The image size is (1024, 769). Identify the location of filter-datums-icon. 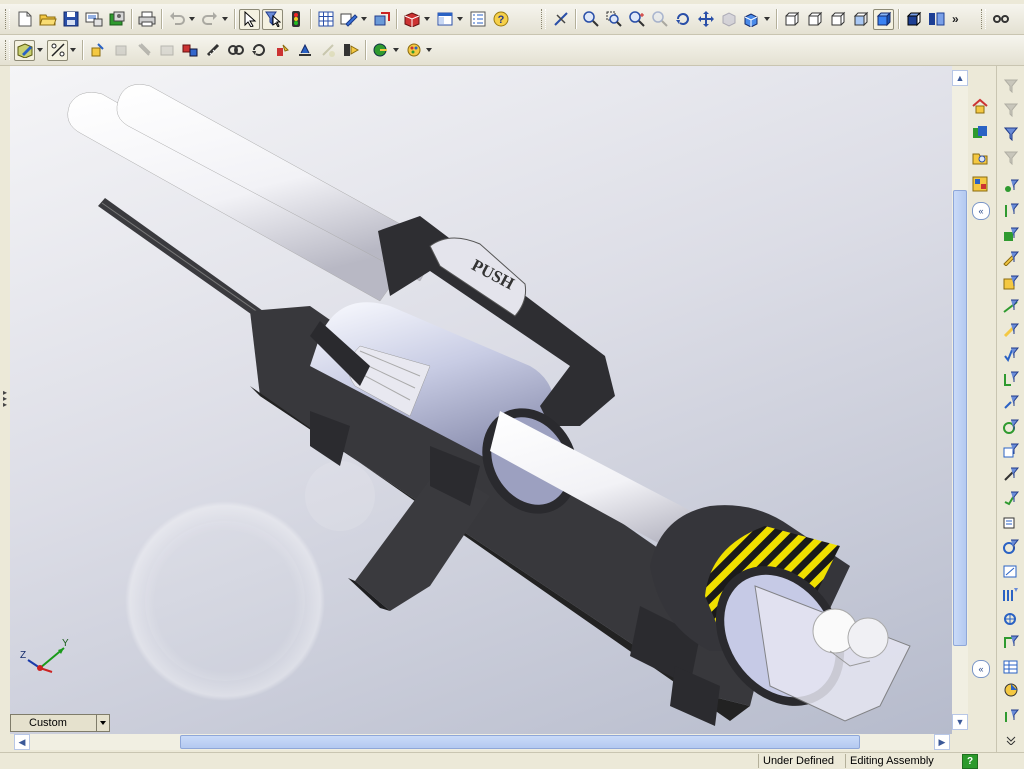
(1011, 402).